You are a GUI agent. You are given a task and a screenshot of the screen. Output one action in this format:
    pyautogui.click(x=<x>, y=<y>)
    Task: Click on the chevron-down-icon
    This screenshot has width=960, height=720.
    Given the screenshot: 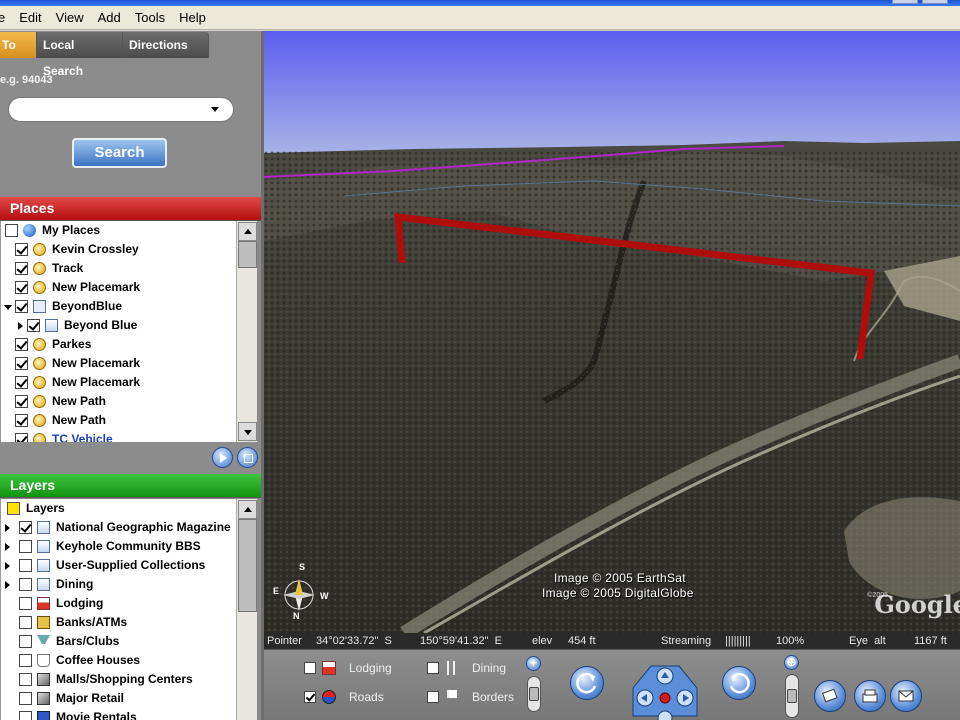 What is the action you would take?
    pyautogui.click(x=215, y=109)
    